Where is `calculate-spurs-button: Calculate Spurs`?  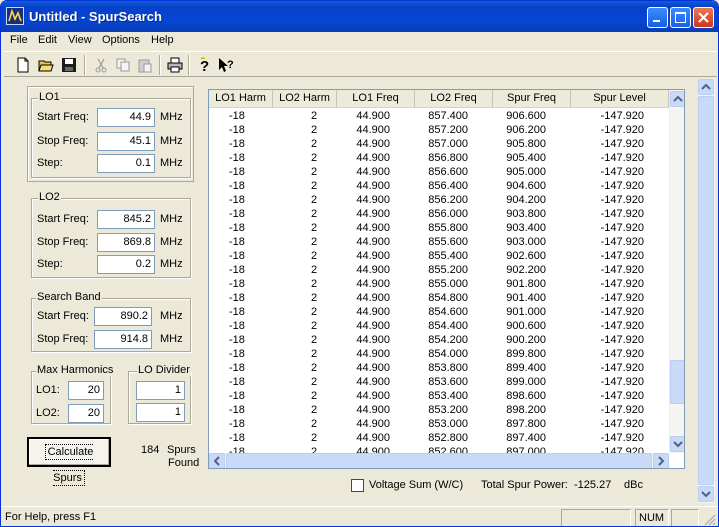 calculate-spurs-button: Calculate Spurs is located at coordinates (69, 461).